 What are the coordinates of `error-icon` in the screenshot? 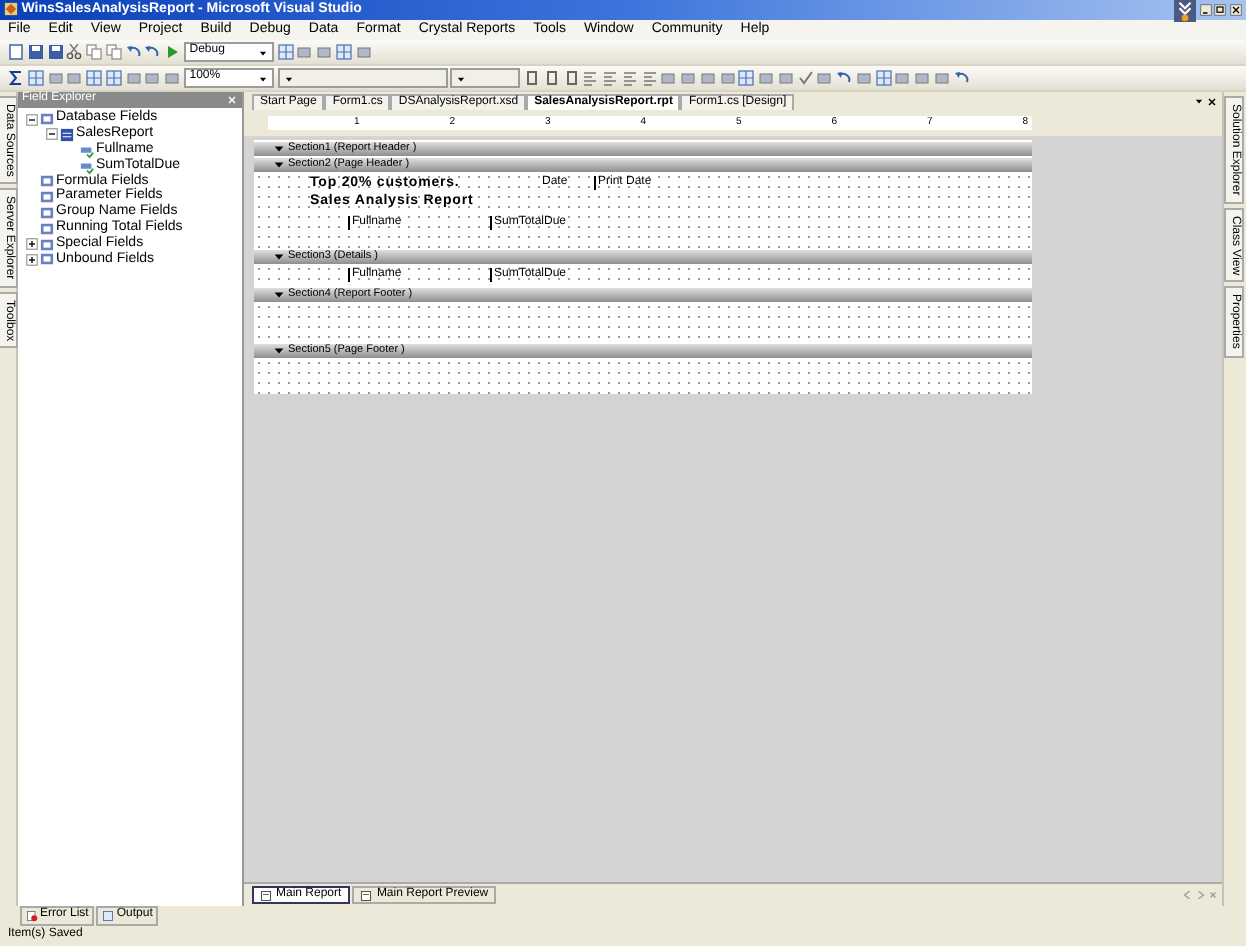 It's located at (32, 916).